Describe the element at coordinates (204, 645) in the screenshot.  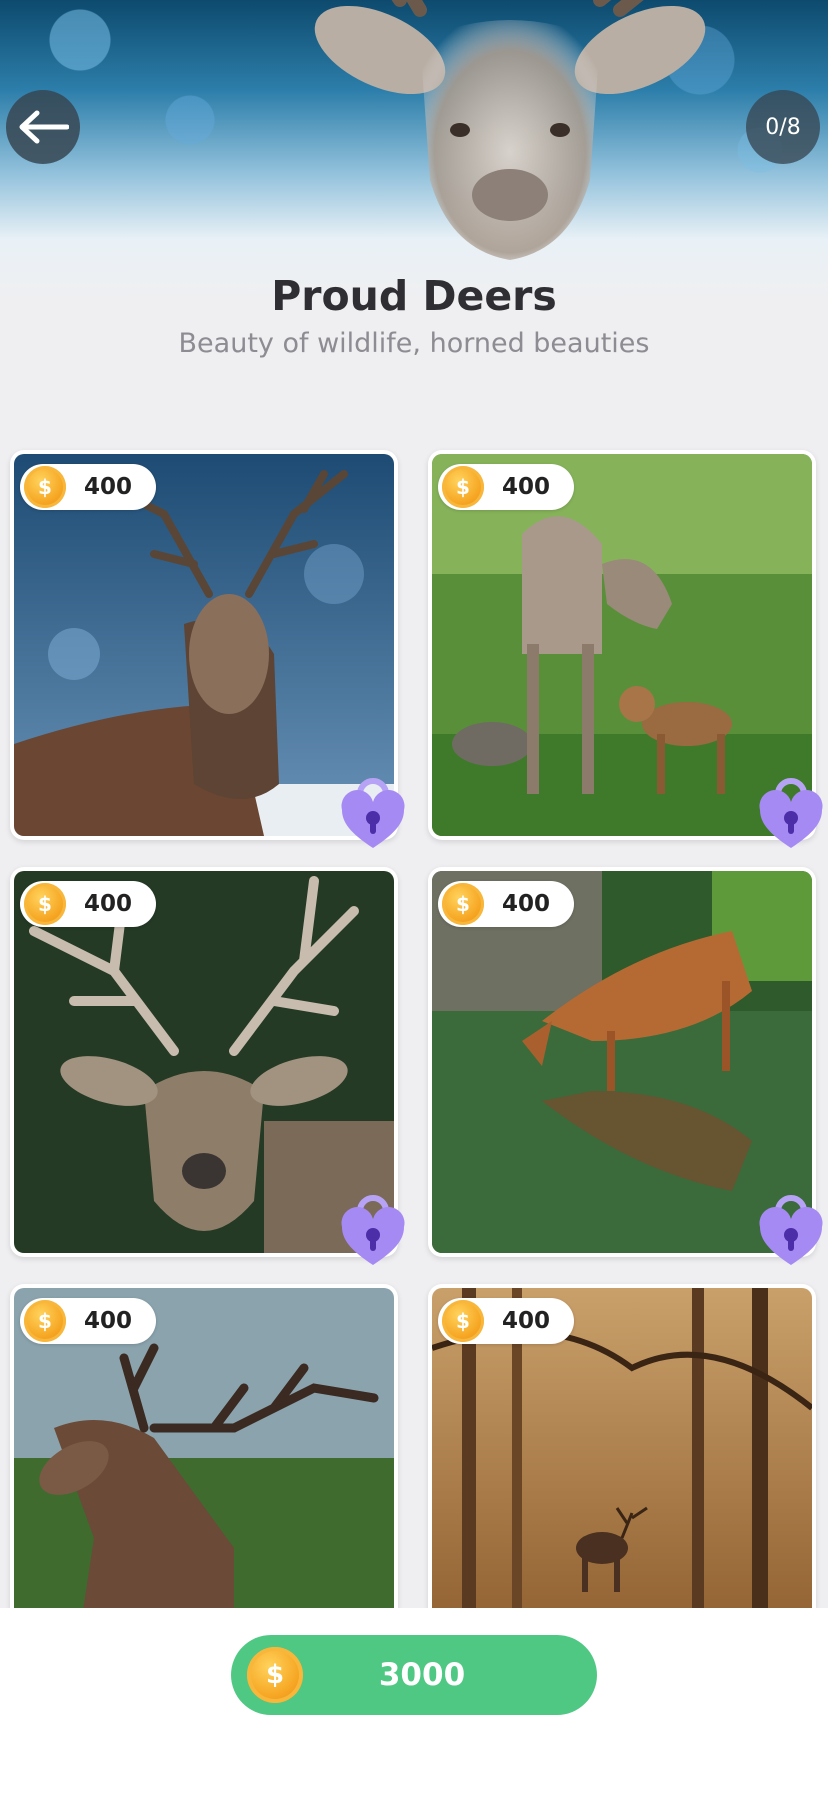
I see `stag-in-snow-image` at that location.